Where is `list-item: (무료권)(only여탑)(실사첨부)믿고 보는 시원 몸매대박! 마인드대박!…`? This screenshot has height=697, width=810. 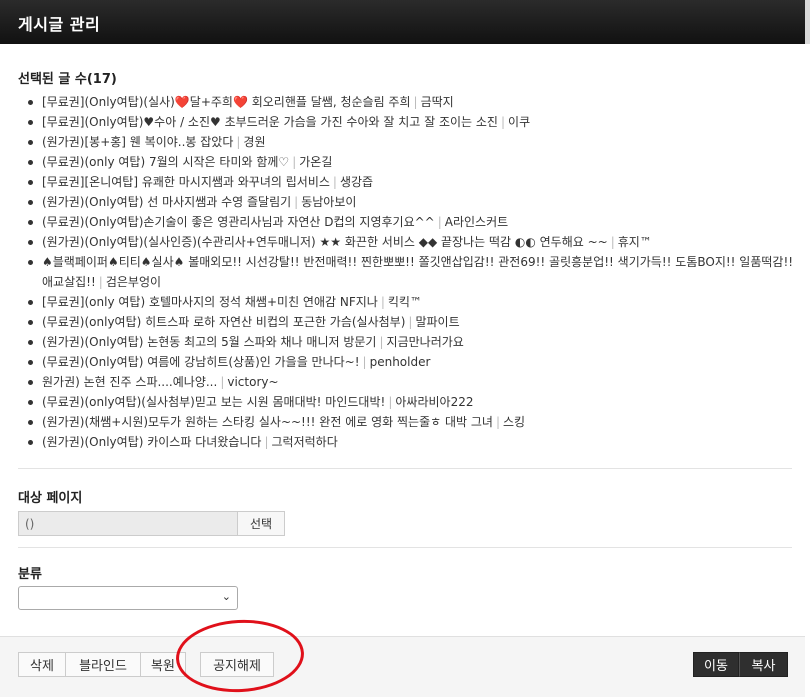 list-item: (무료권)(only여탑)(실사첨부)믿고 보는 시원 몸매대박! 마인드대박!… is located at coordinates (413, 402).